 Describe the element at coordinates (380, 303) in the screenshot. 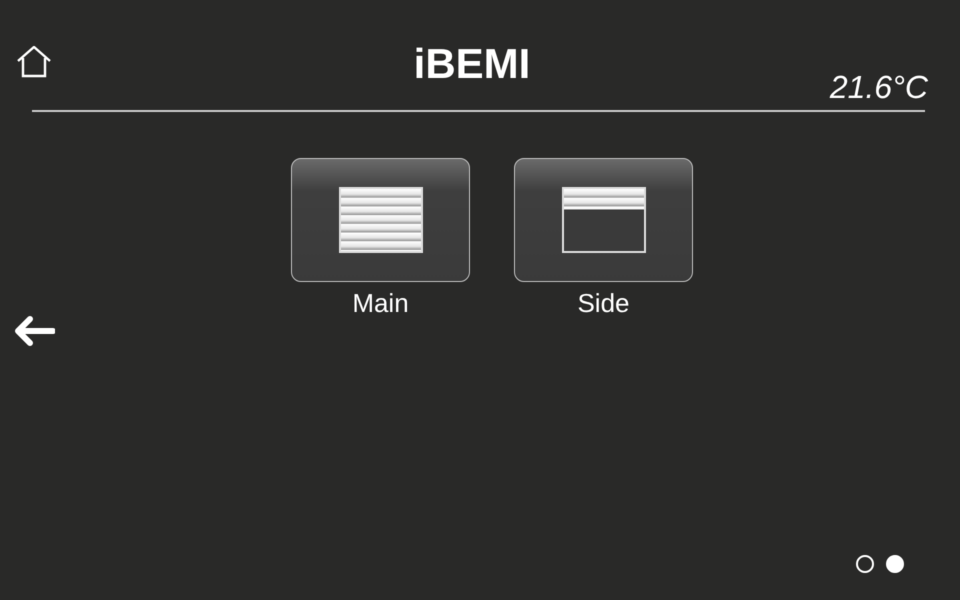

I see `shutter-label: Main` at that location.